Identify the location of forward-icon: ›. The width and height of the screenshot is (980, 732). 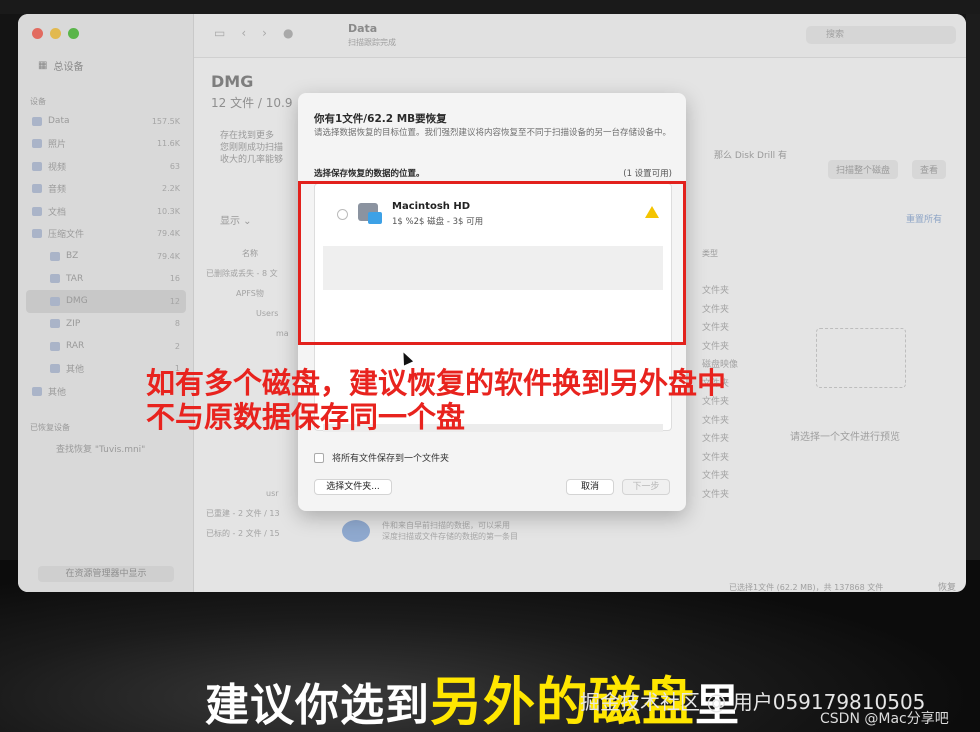
(264, 33).